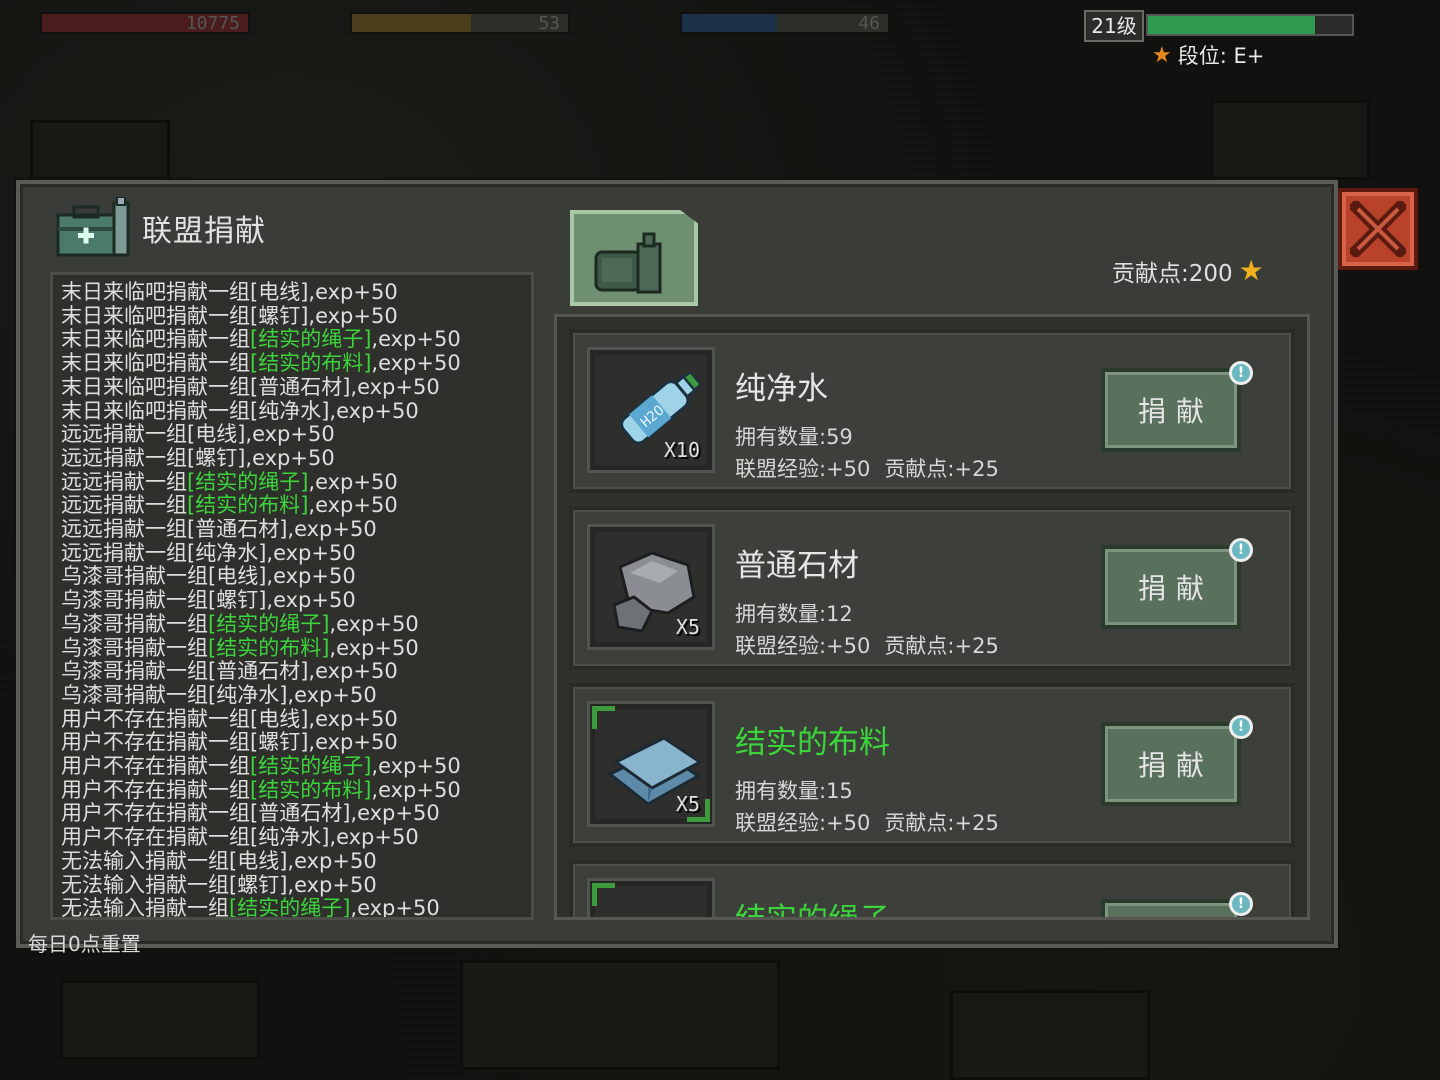  Describe the element at coordinates (95, 227) in the screenshot. I see `medkit-icon` at that location.